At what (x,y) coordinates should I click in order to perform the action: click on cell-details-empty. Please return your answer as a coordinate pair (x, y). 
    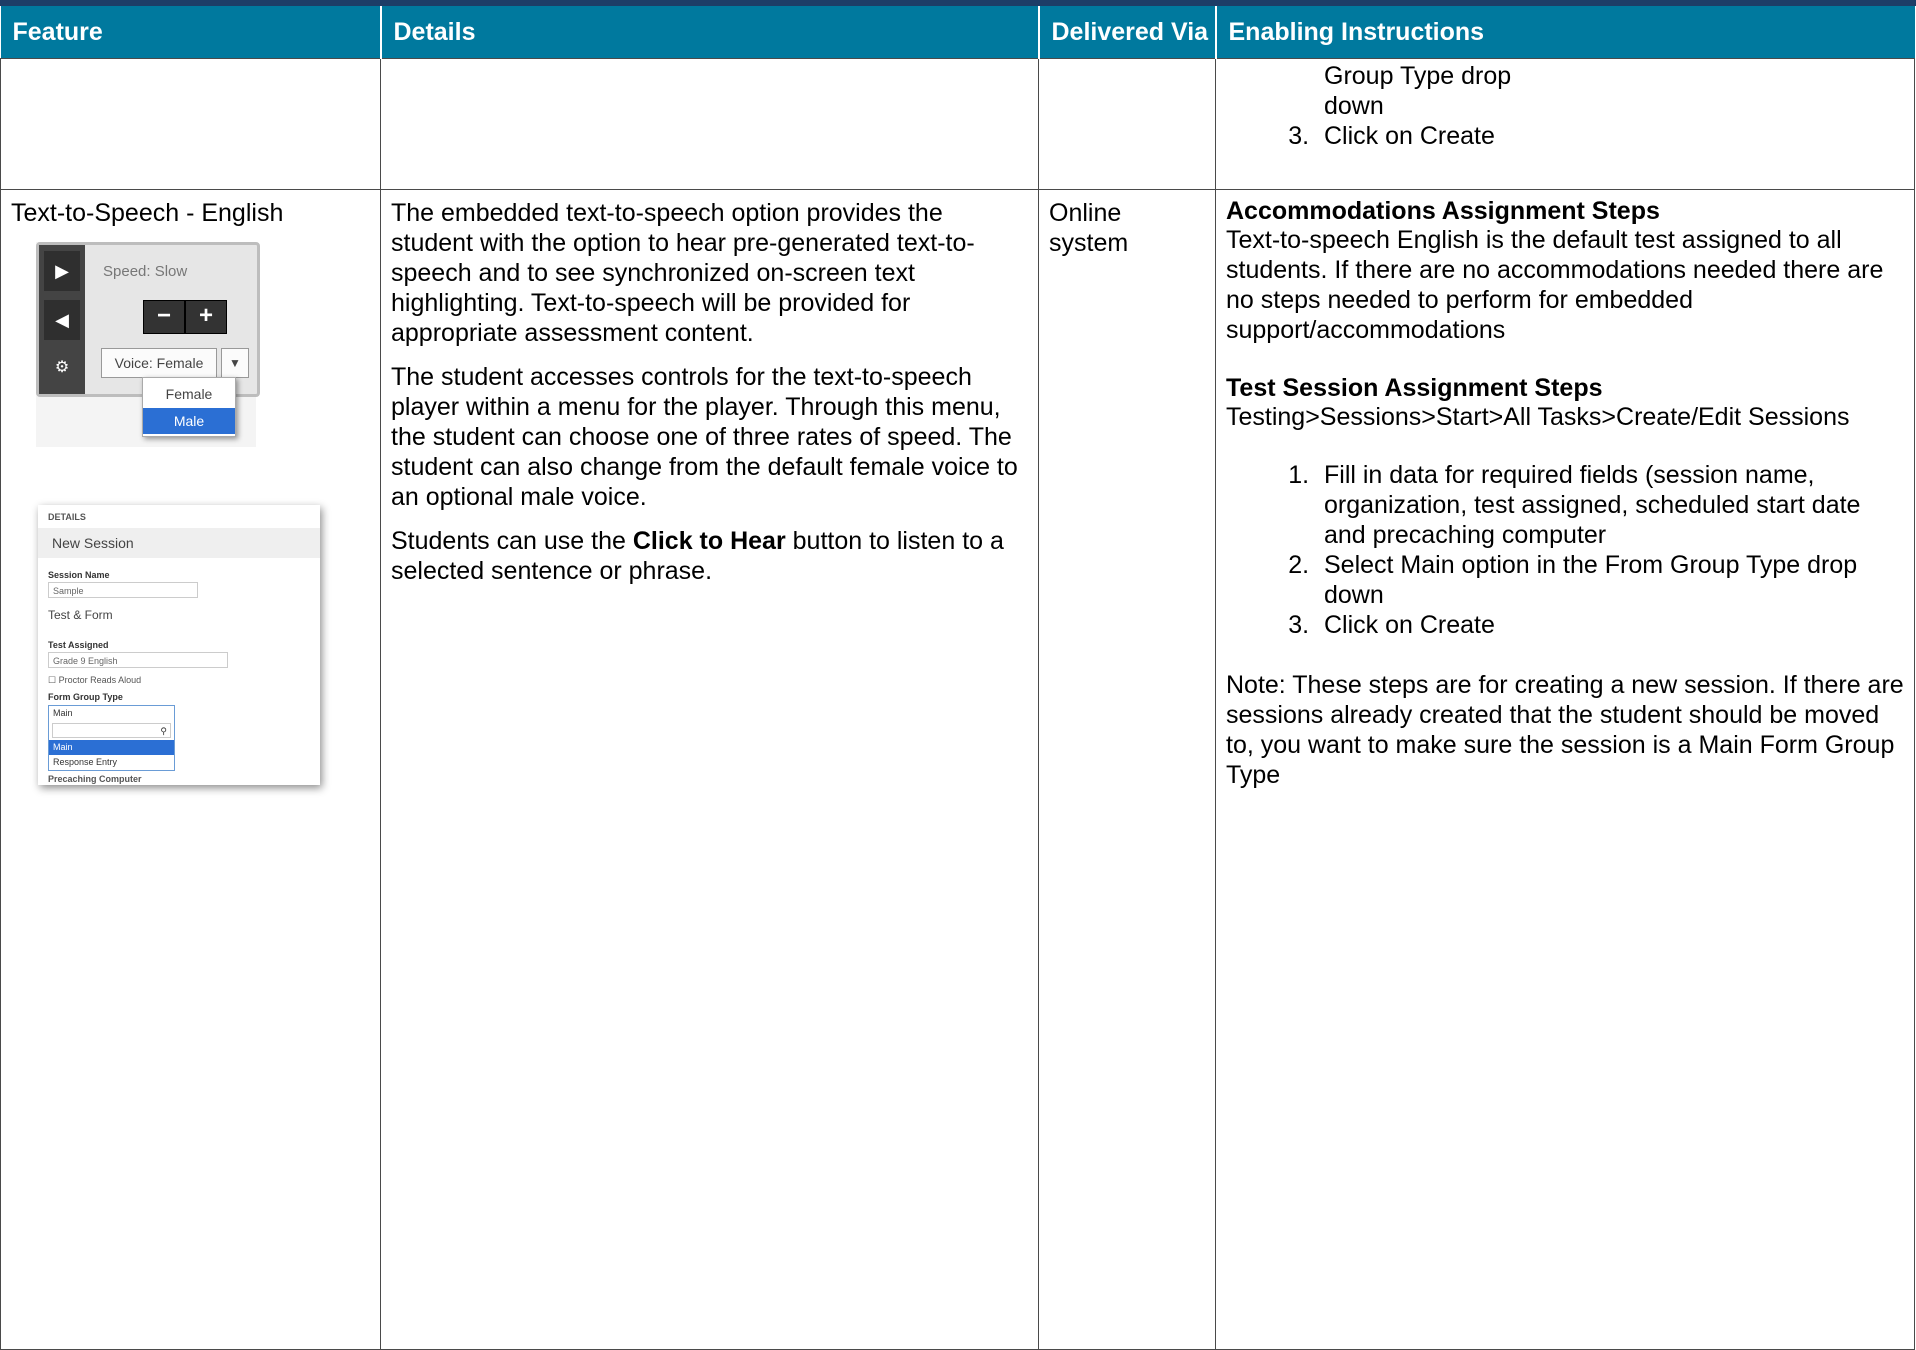
    Looking at the image, I should click on (709, 124).